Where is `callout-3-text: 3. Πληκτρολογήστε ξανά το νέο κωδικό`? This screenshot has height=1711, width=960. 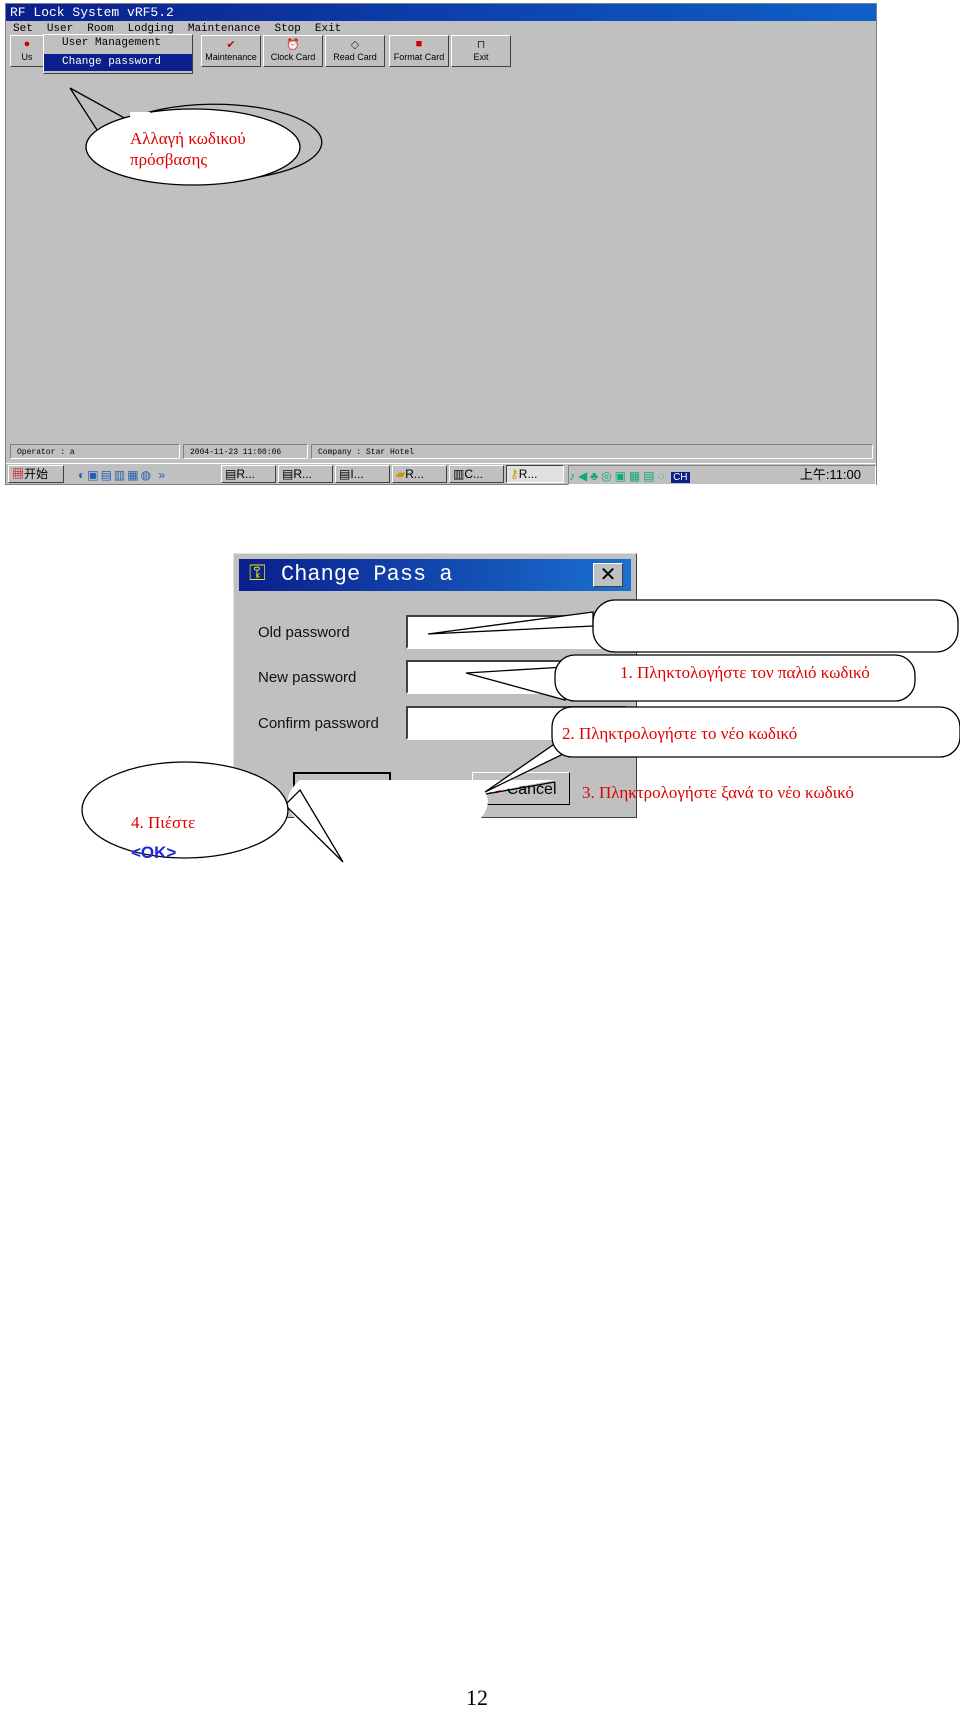 callout-3-text: 3. Πληκτρολογήστε ξανά το νέο κωδικό is located at coordinates (718, 792).